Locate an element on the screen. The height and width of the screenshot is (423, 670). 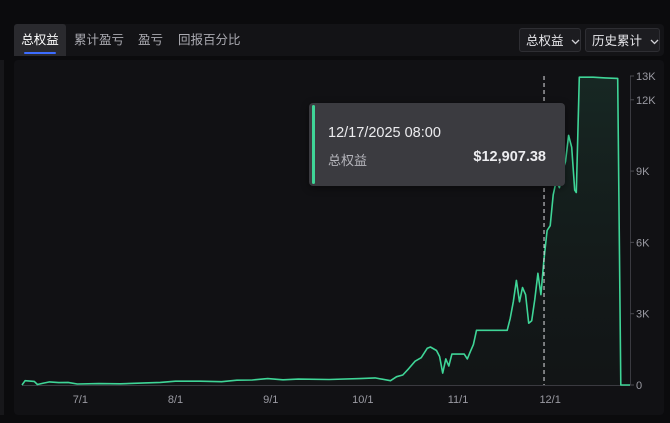
x-tick-label: 11/1 is located at coordinates (458, 400).